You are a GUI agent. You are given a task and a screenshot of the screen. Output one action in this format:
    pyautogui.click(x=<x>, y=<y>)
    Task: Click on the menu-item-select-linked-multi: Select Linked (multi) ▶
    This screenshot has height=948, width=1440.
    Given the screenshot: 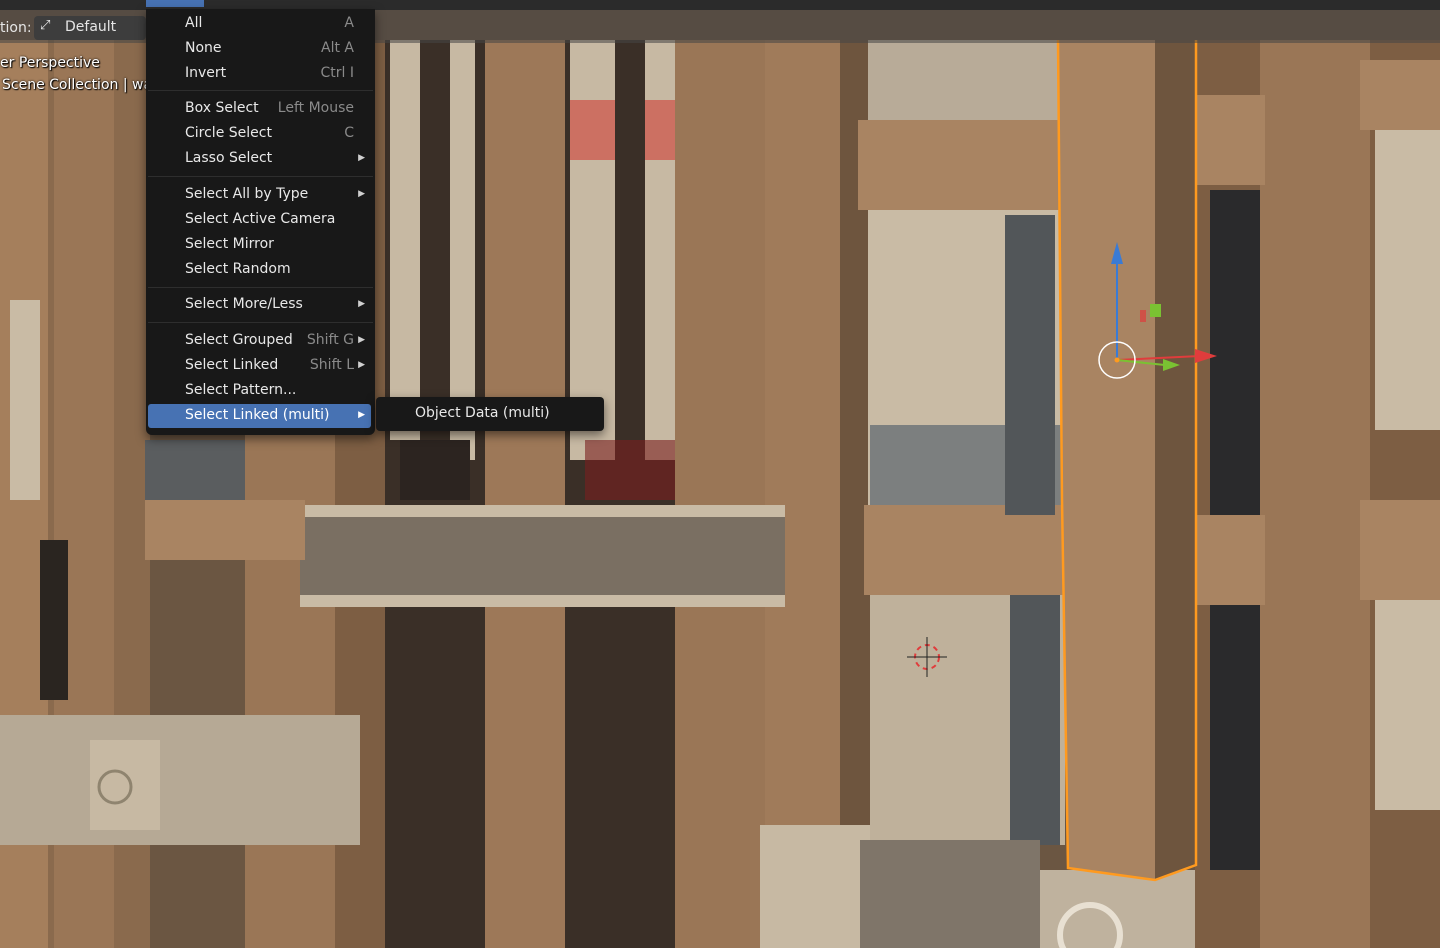 What is the action you would take?
    pyautogui.click(x=259, y=416)
    